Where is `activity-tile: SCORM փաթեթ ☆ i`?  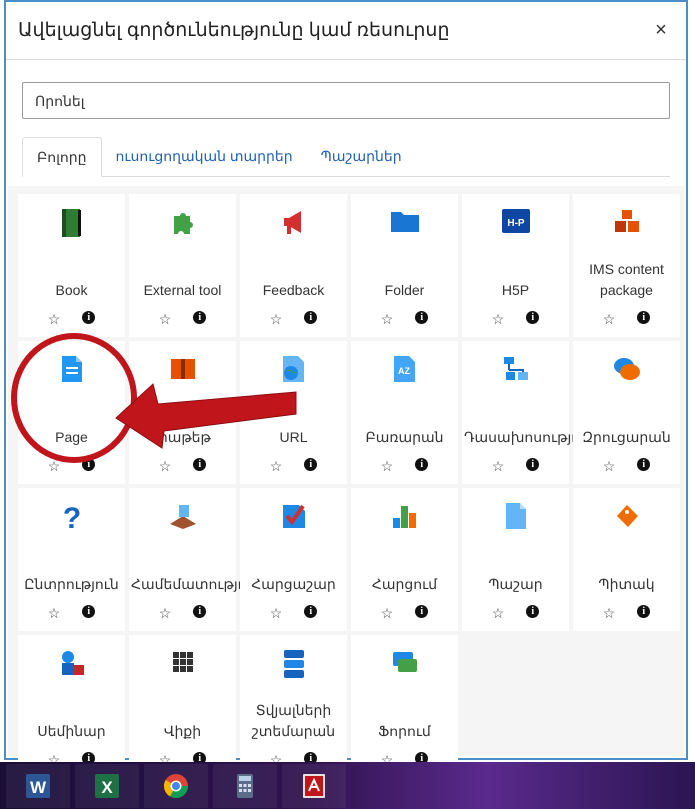
activity-tile: SCORM փաթեթ ☆ i is located at coordinates (182, 412).